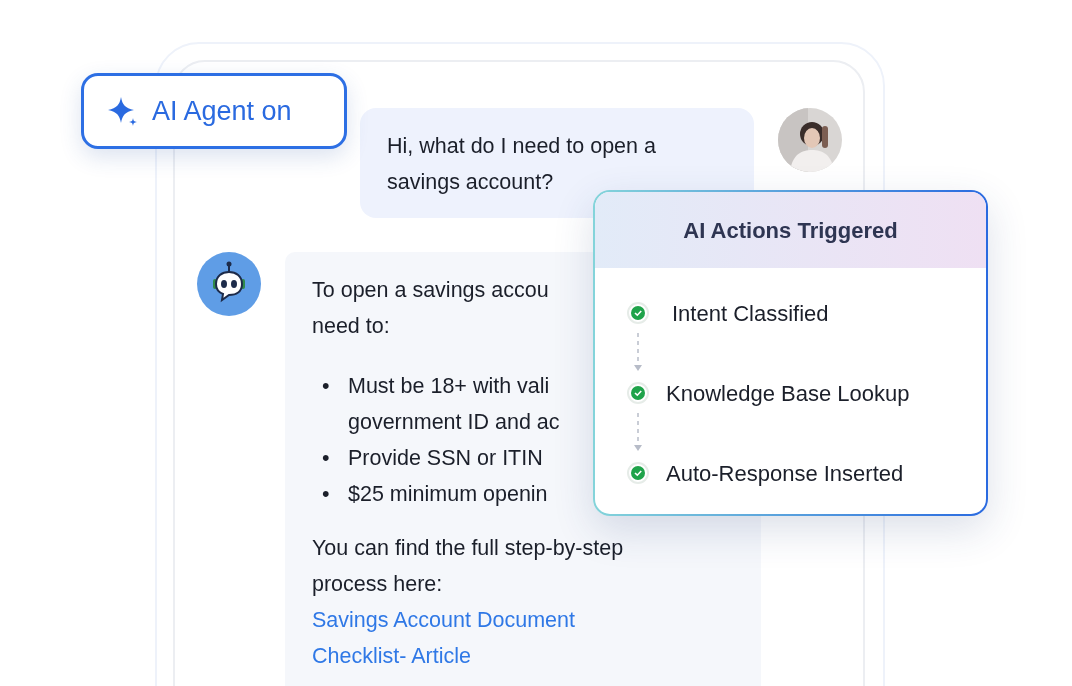 The height and width of the screenshot is (686, 1072). I want to click on card-title: AI Actions Triggered, so click(790, 230).